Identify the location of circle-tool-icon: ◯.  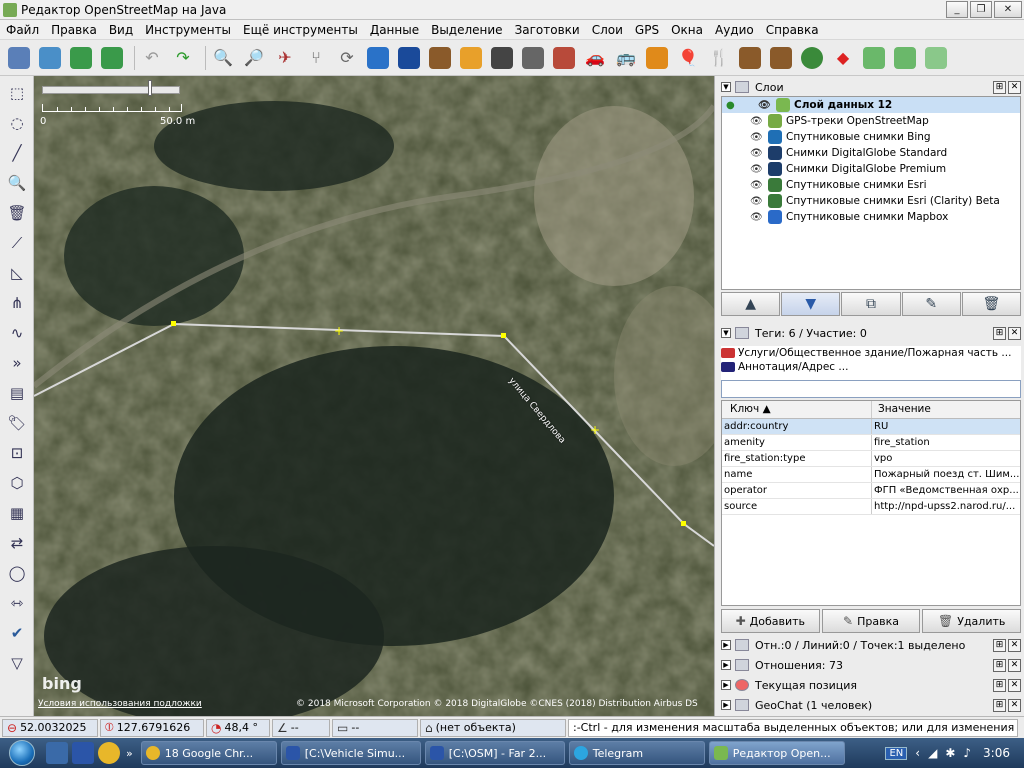
(17, 573).